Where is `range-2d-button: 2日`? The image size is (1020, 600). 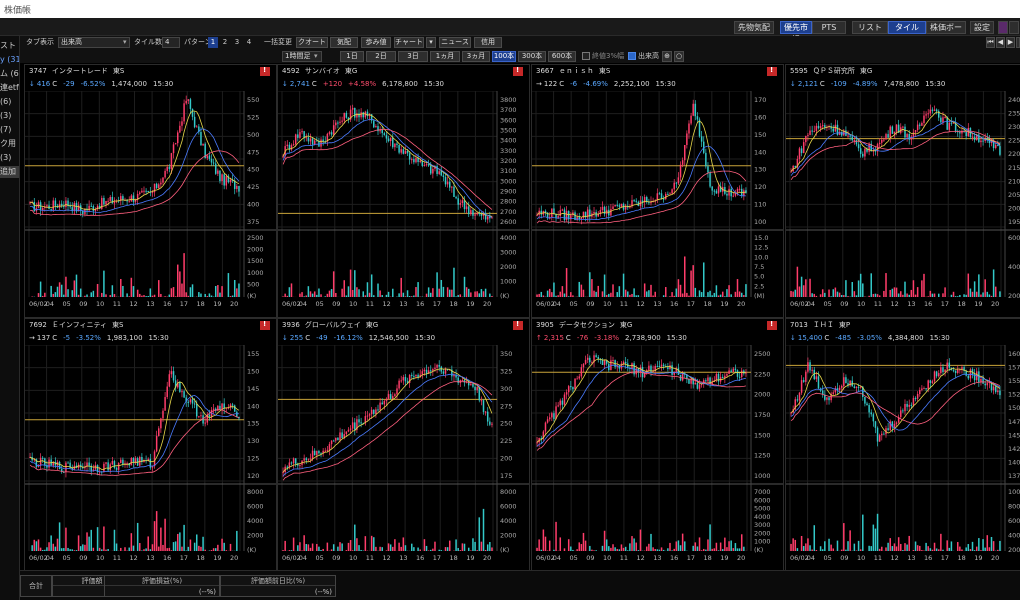 range-2d-button: 2日 is located at coordinates (381, 56).